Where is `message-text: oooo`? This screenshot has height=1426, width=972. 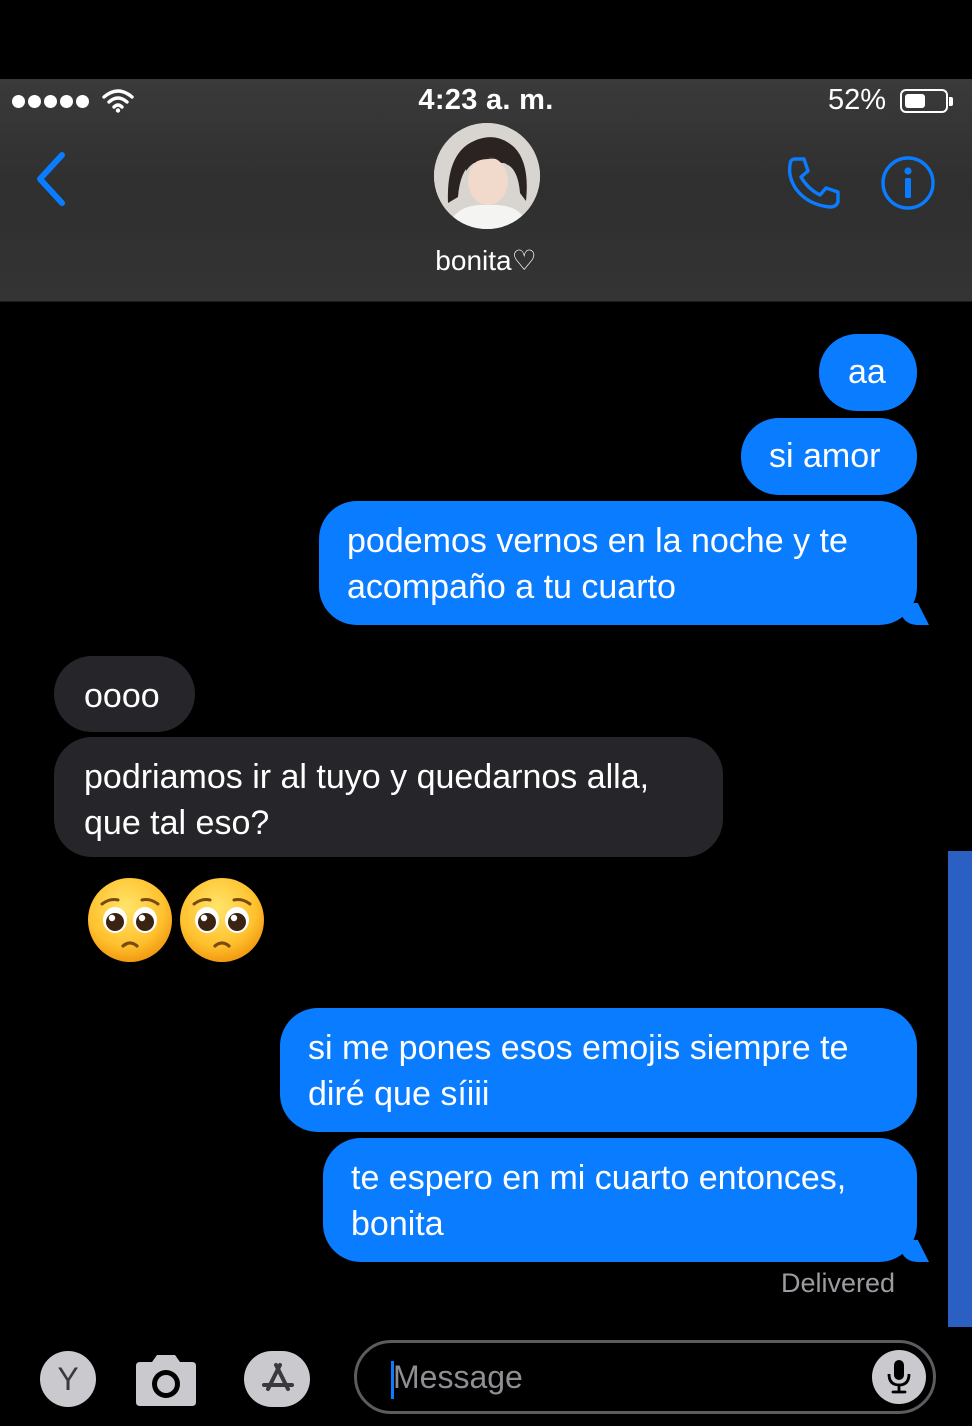 message-text: oooo is located at coordinates (122, 696).